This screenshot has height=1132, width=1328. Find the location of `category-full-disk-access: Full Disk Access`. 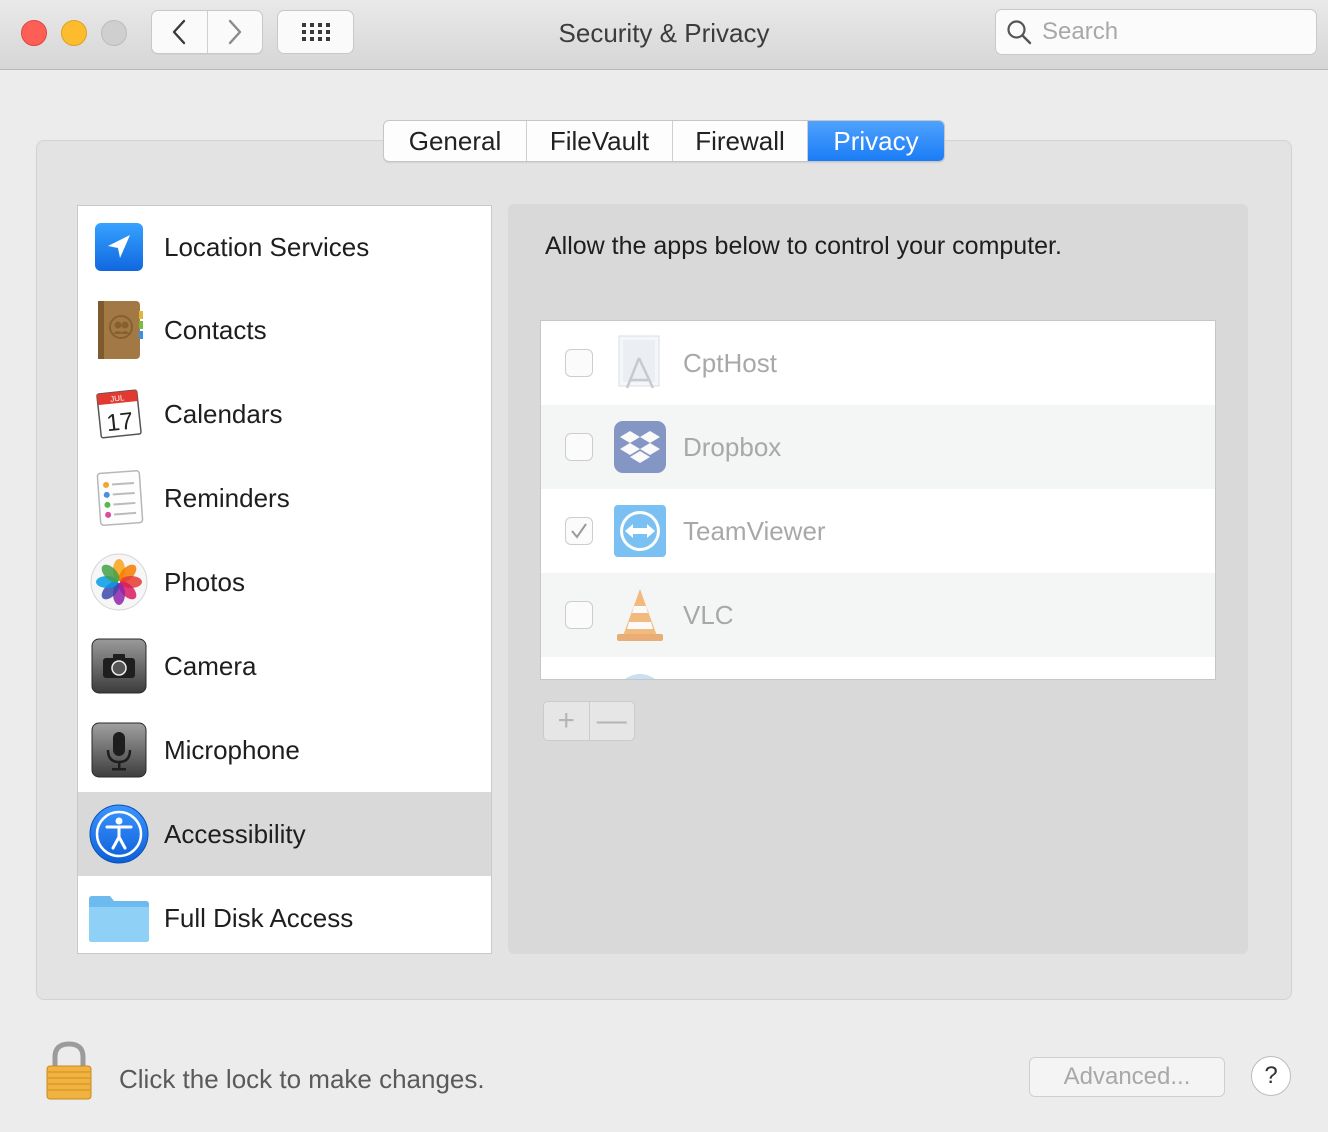

category-full-disk-access: Full Disk Access is located at coordinates (284, 914).